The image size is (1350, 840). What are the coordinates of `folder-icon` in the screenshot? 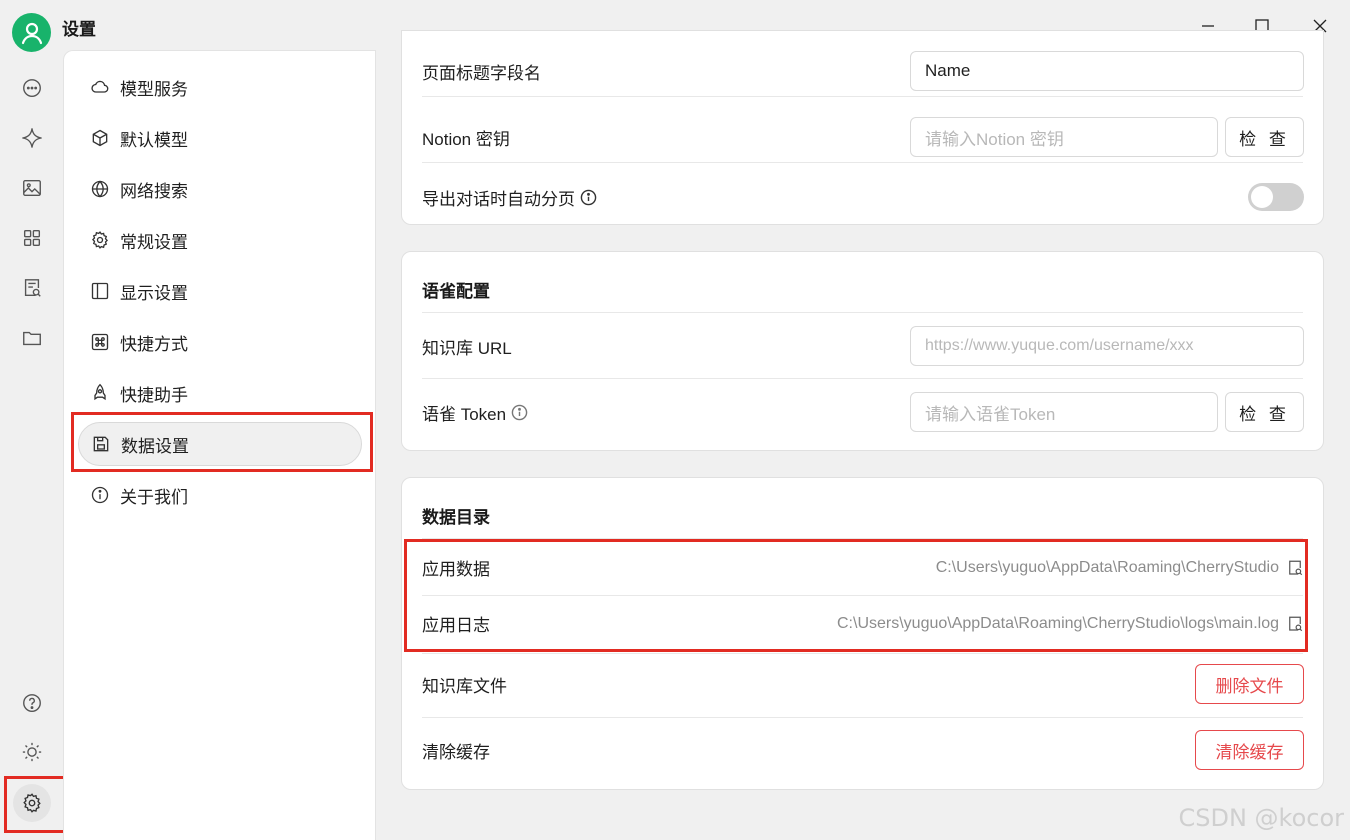 It's located at (32, 338).